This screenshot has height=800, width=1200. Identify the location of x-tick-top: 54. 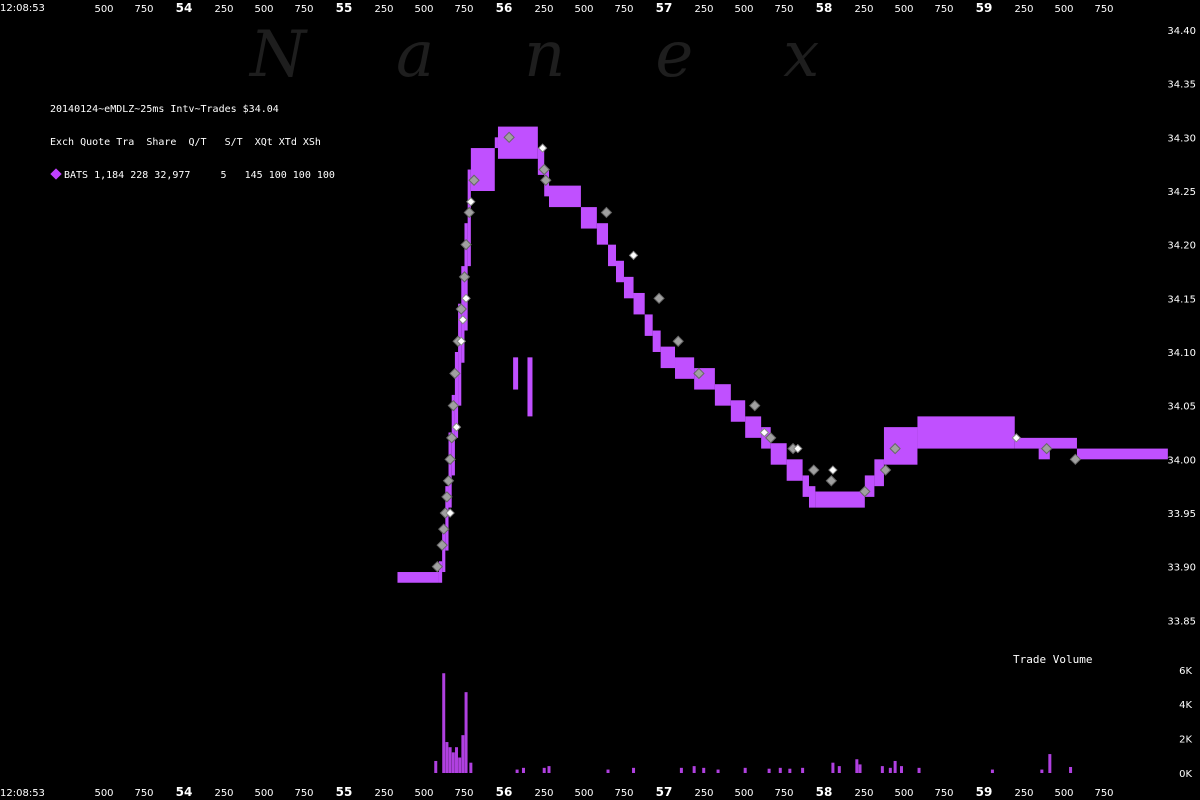
(184, 8).